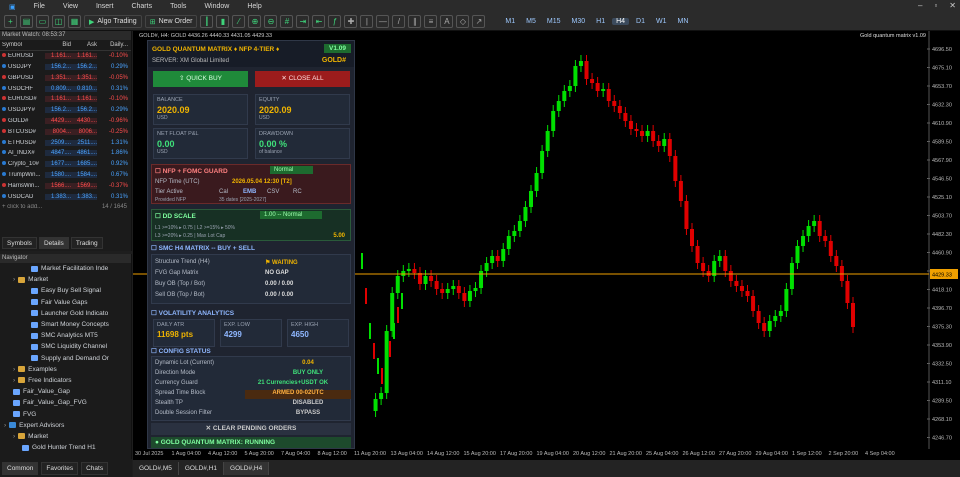 This screenshot has width=960, height=477. Describe the element at coordinates (447, 21) in the screenshot. I see `text-icon: A` at that location.